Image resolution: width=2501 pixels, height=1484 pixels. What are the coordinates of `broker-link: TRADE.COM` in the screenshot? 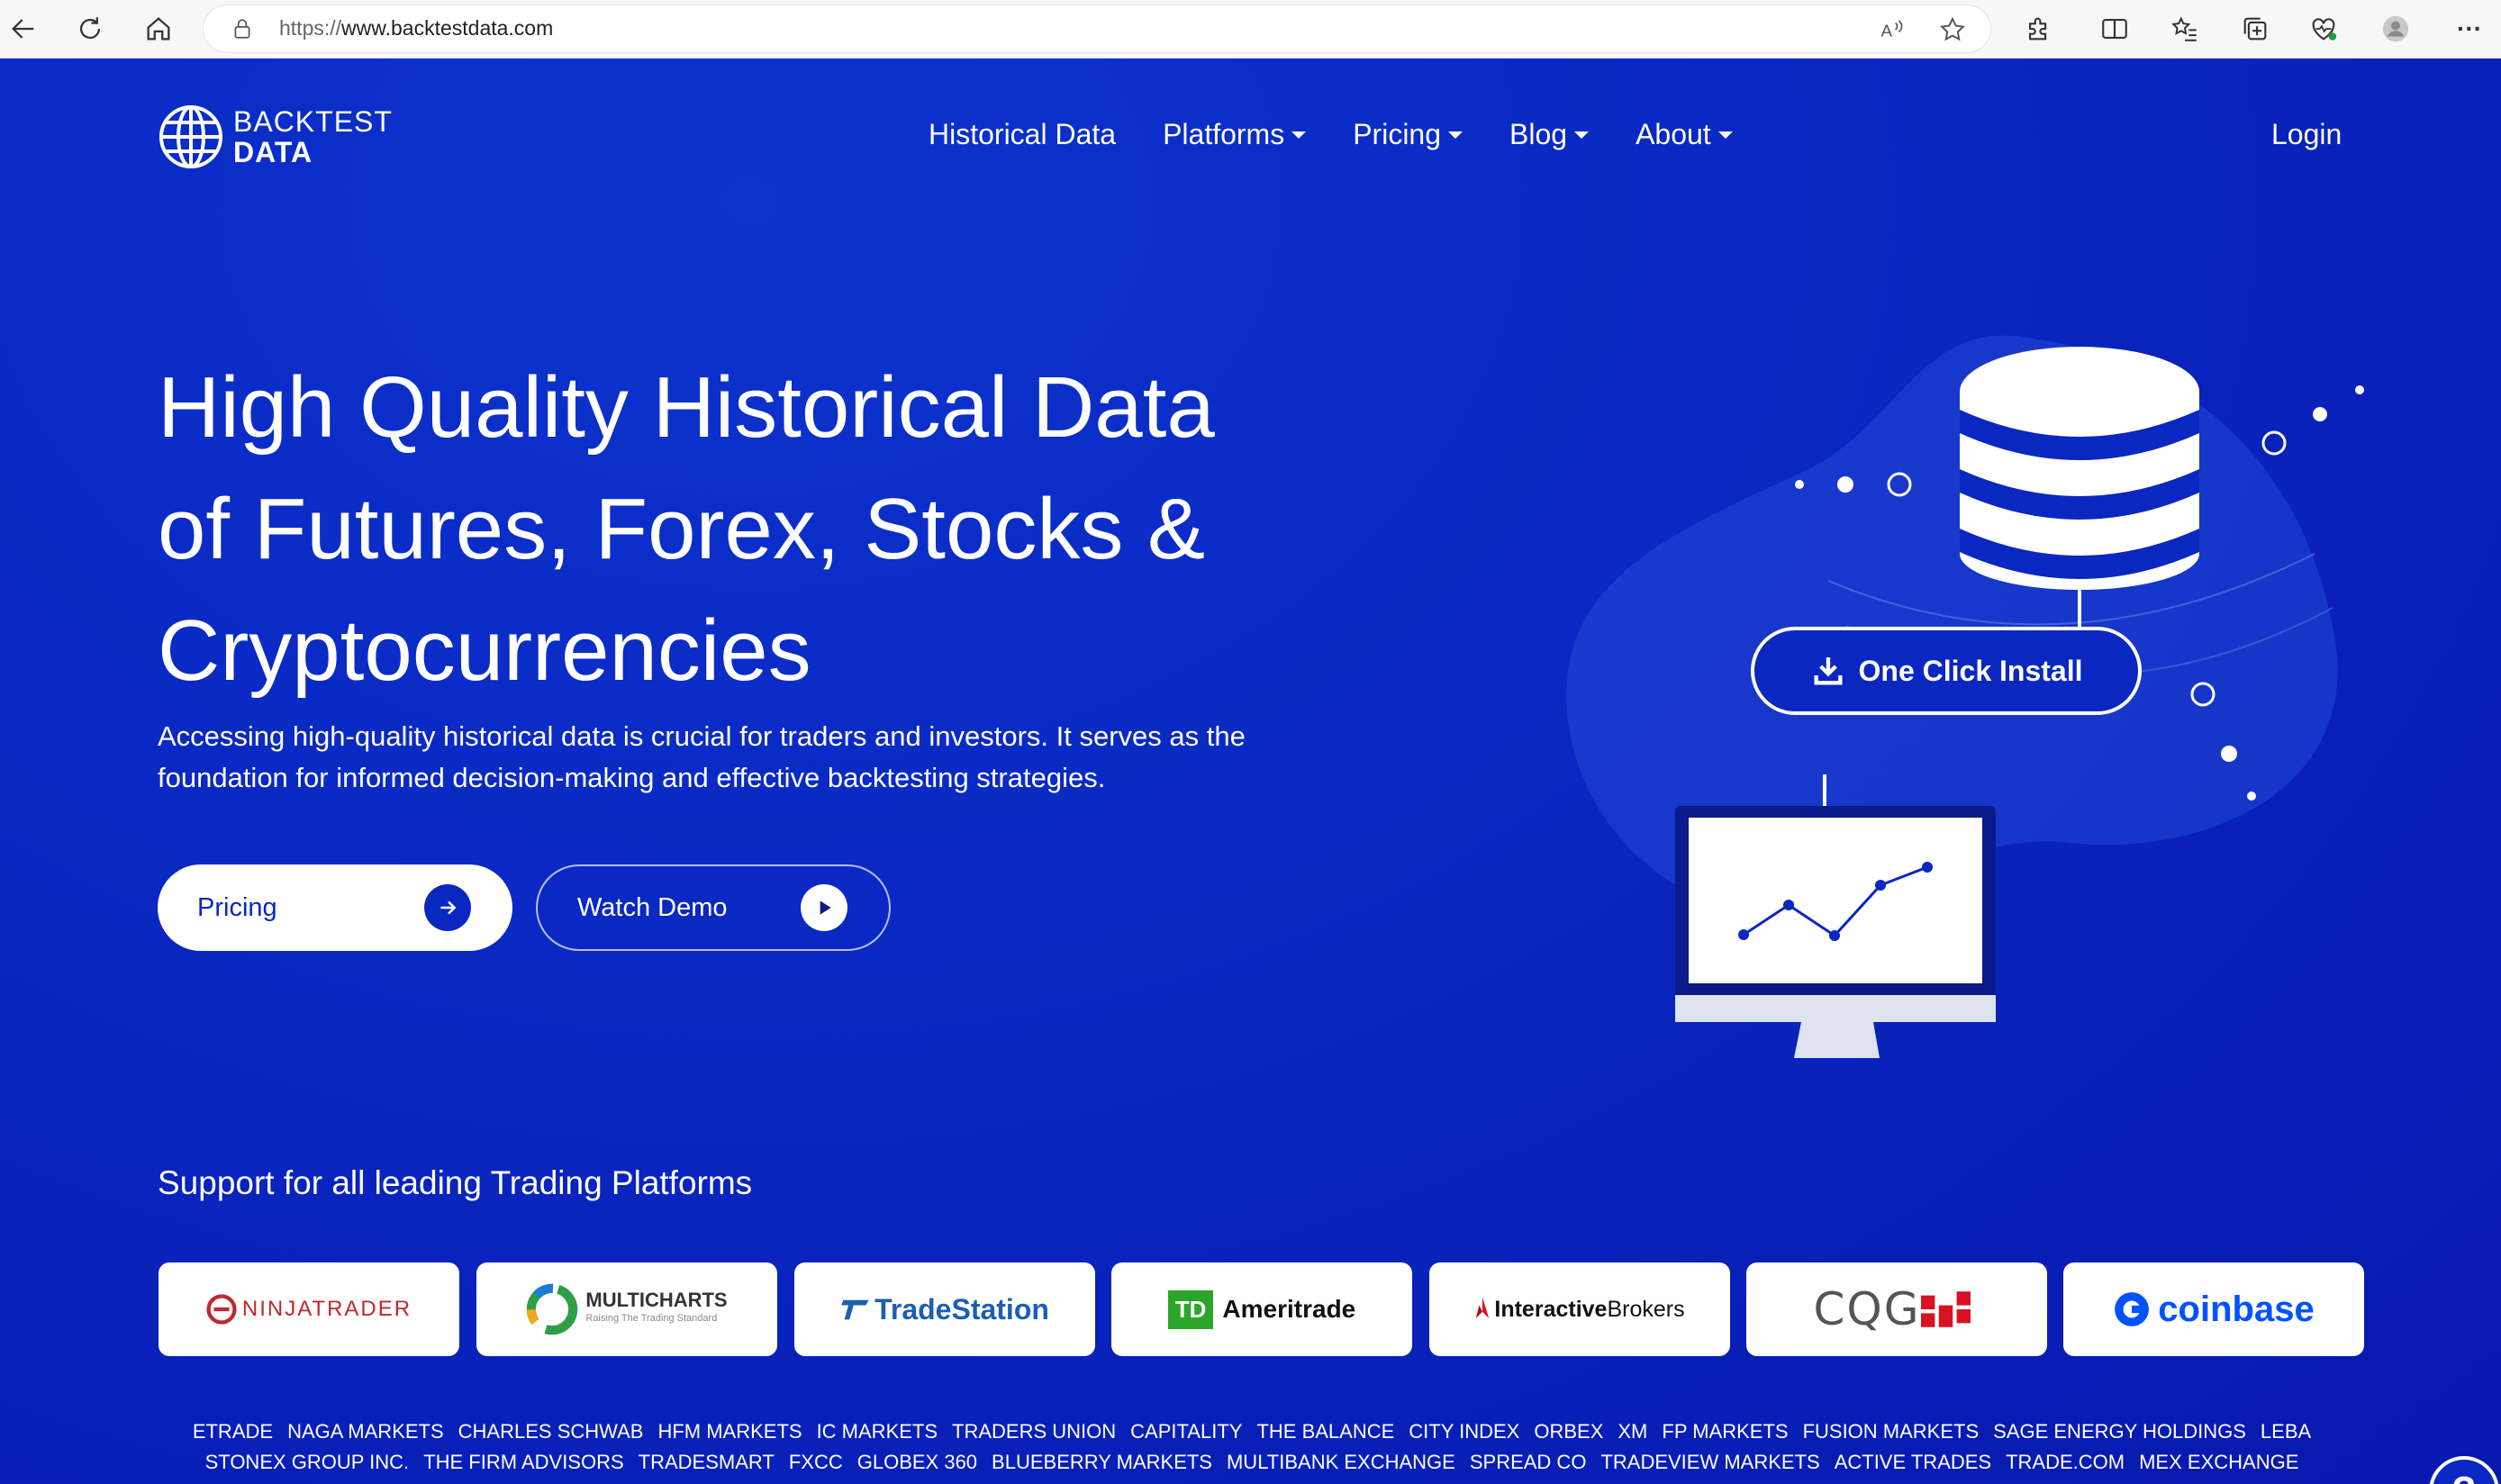 It's located at (2065, 1462).